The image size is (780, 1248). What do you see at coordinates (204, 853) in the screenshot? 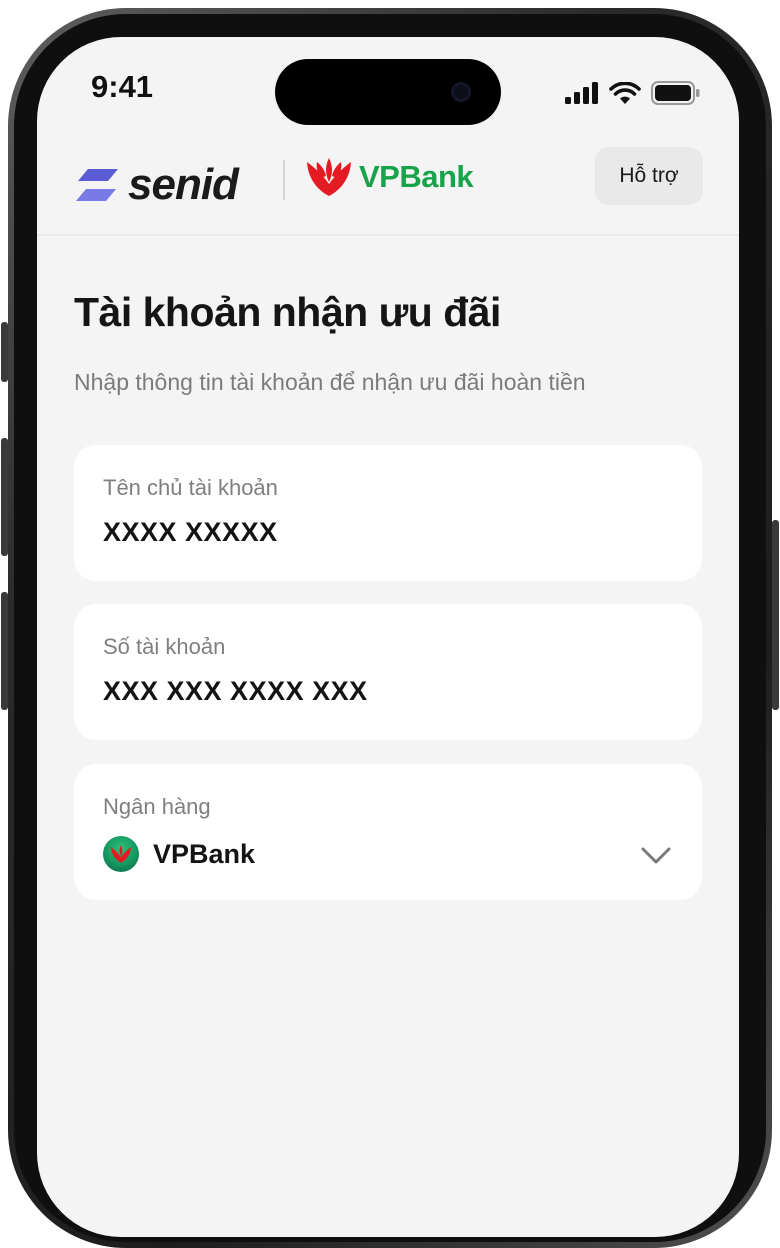
I see `bank-selected-value: VPBank` at bounding box center [204, 853].